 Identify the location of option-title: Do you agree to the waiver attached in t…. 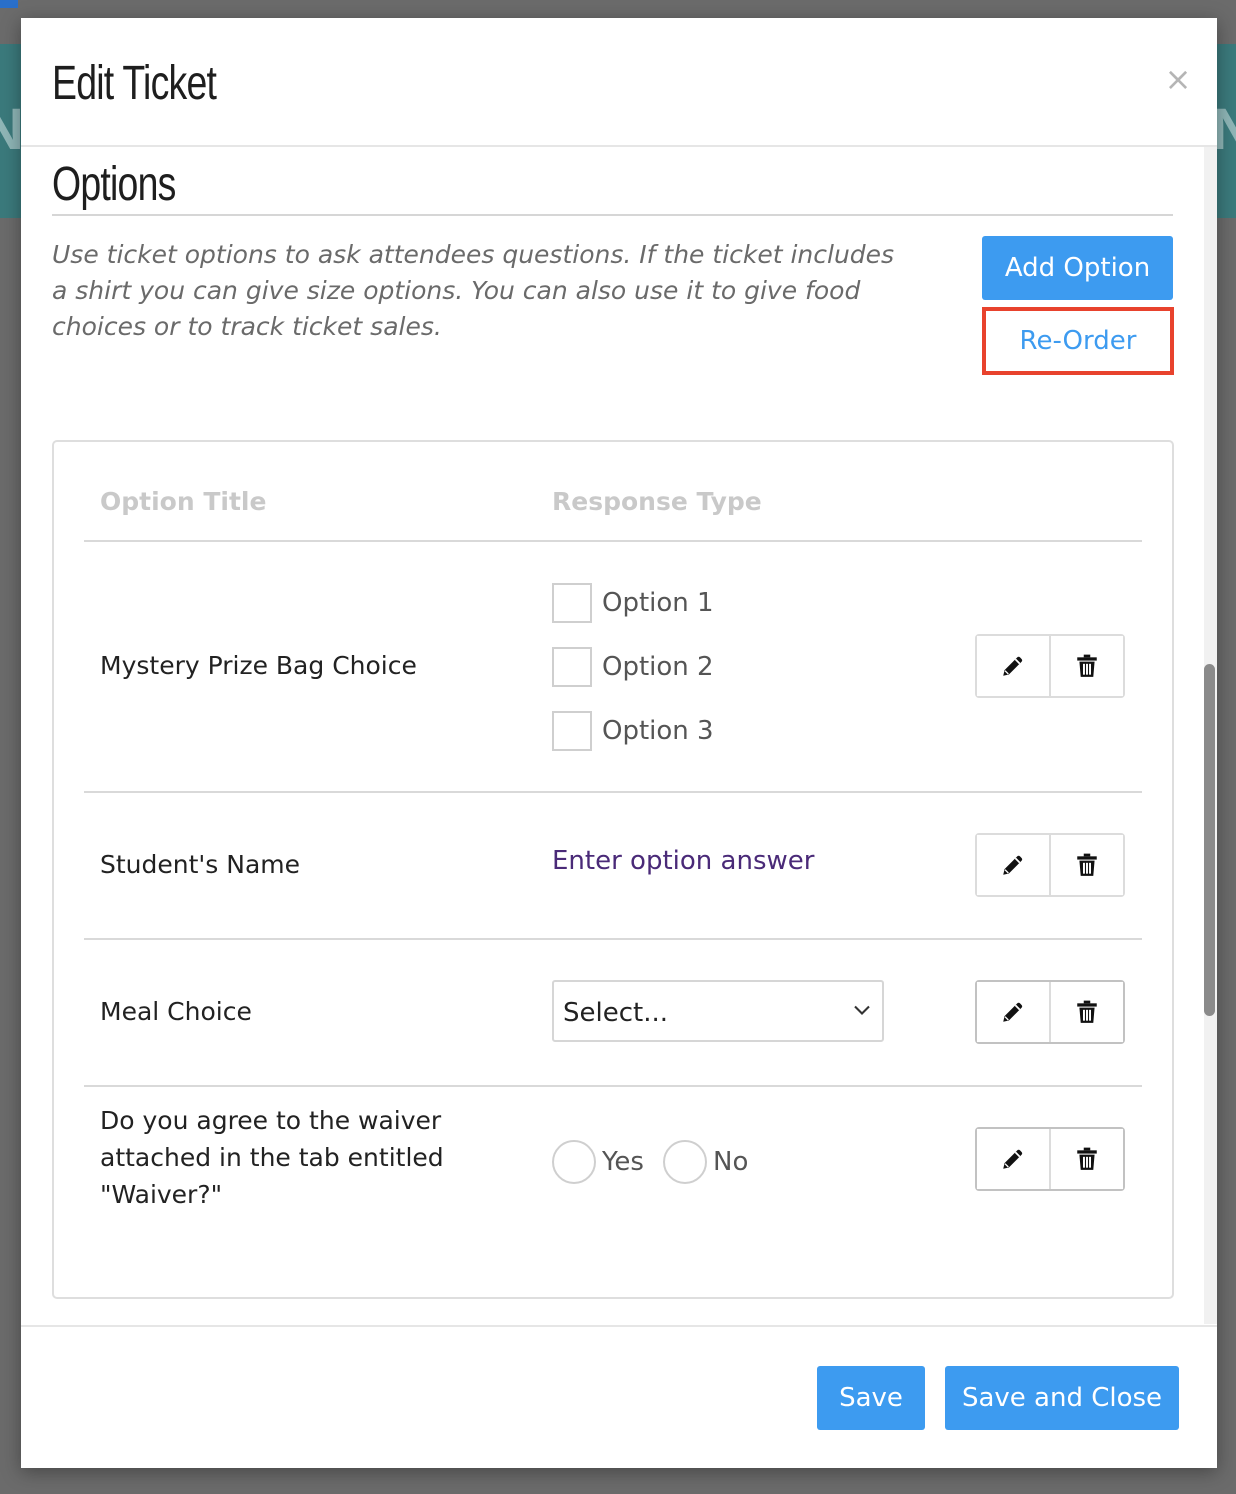
(272, 1157).